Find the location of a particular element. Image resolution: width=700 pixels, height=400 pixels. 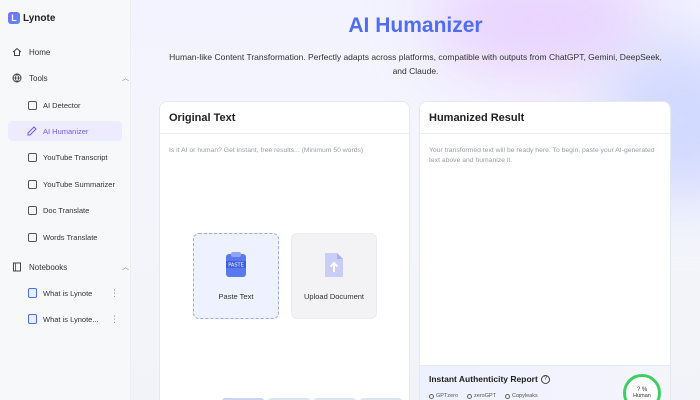

lynote-logo-icon: L is located at coordinates (14, 18).